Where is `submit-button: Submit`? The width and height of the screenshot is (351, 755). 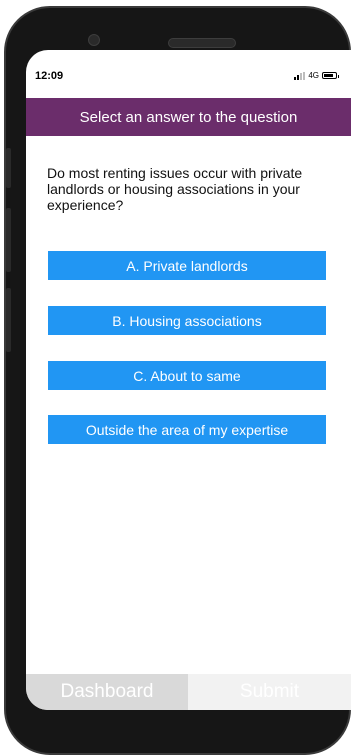 submit-button: Submit is located at coordinates (269, 692).